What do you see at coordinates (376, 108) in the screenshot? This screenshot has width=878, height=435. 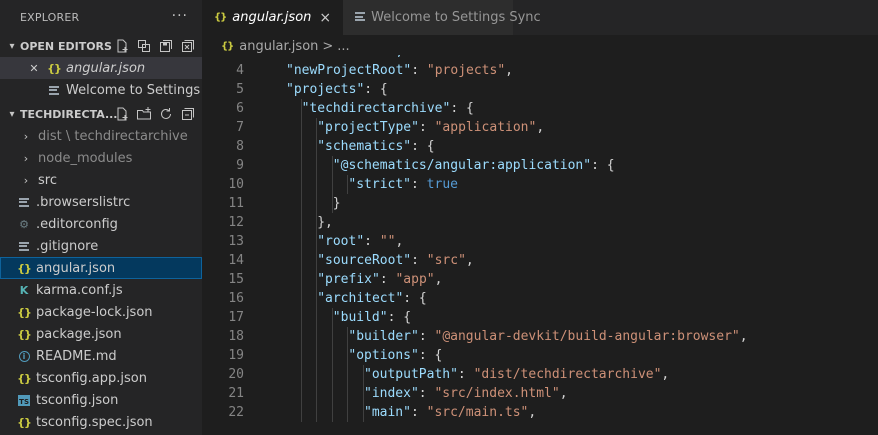 I see `json-key: "techdirectarchive"` at bounding box center [376, 108].